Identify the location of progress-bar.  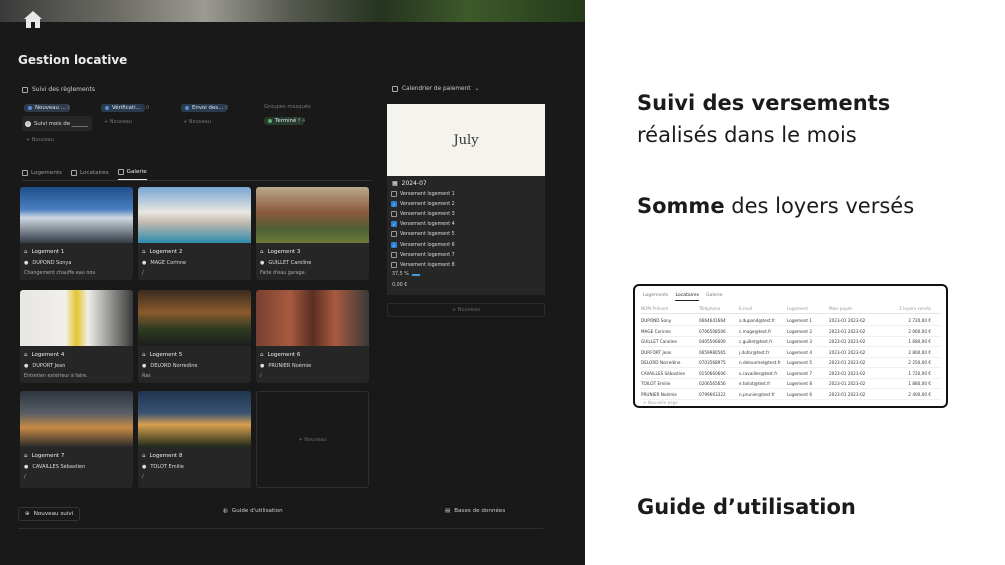
(415, 274).